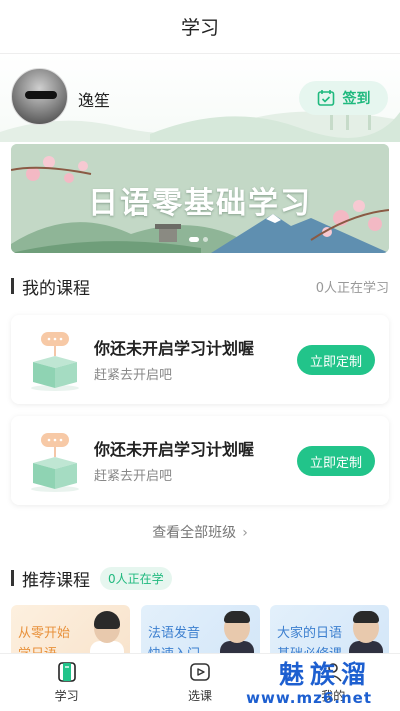 The width and height of the screenshot is (400, 711). I want to click on view-all-classes-link: 查看全部班级 ›, so click(200, 532).